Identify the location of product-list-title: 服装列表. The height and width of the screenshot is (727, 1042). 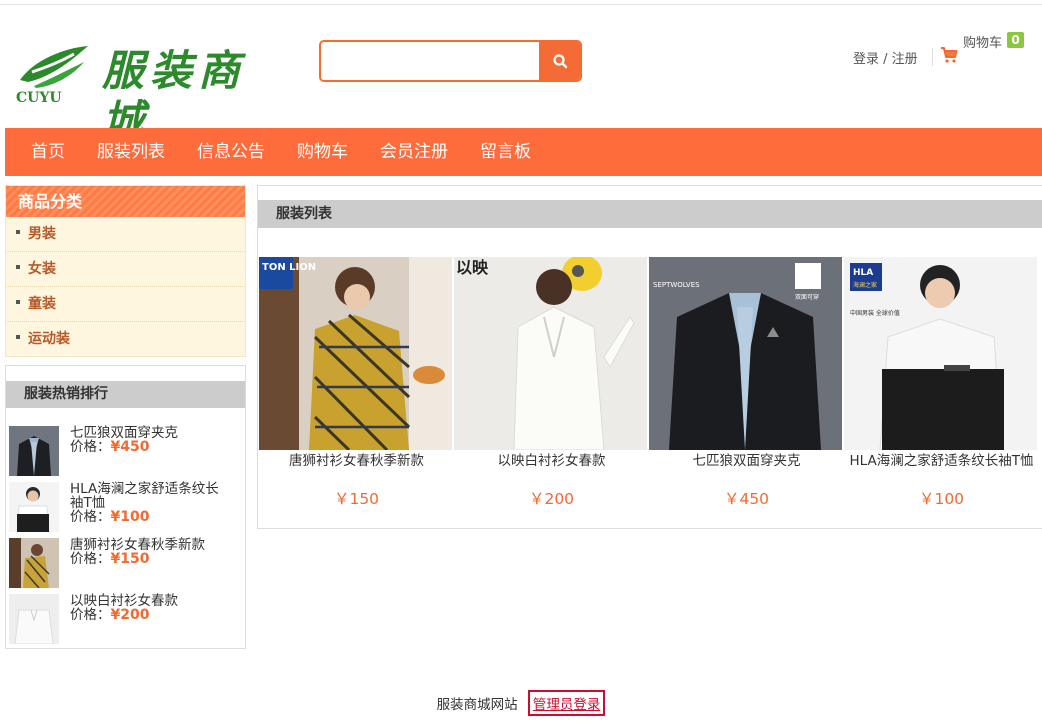
(650, 214).